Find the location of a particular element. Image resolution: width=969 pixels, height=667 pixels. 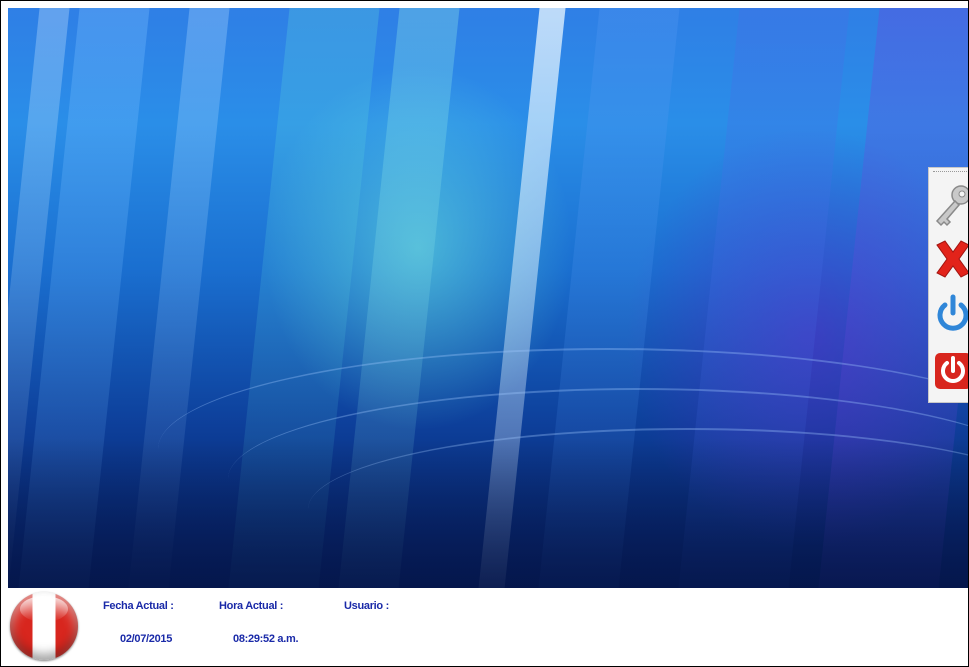

time-label: Hora Actual : is located at coordinates (251, 606).